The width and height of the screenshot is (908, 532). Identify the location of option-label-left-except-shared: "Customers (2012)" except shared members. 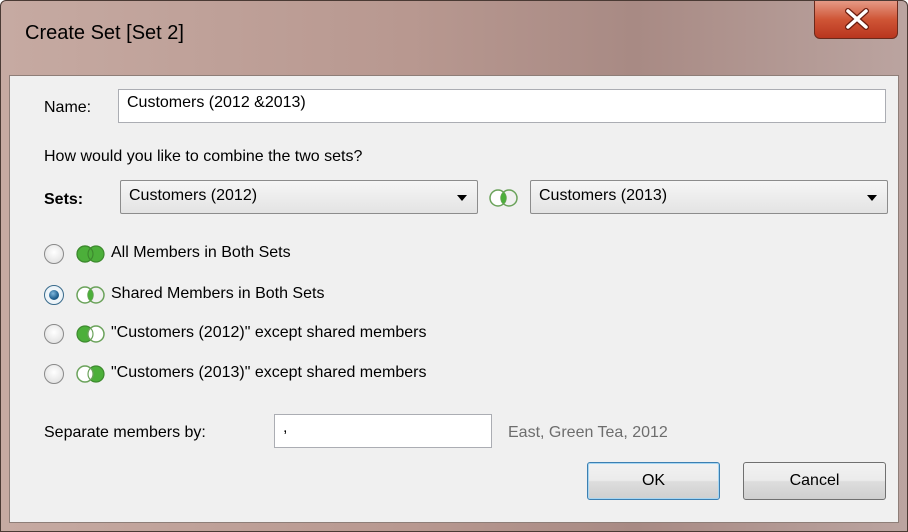
(269, 332).